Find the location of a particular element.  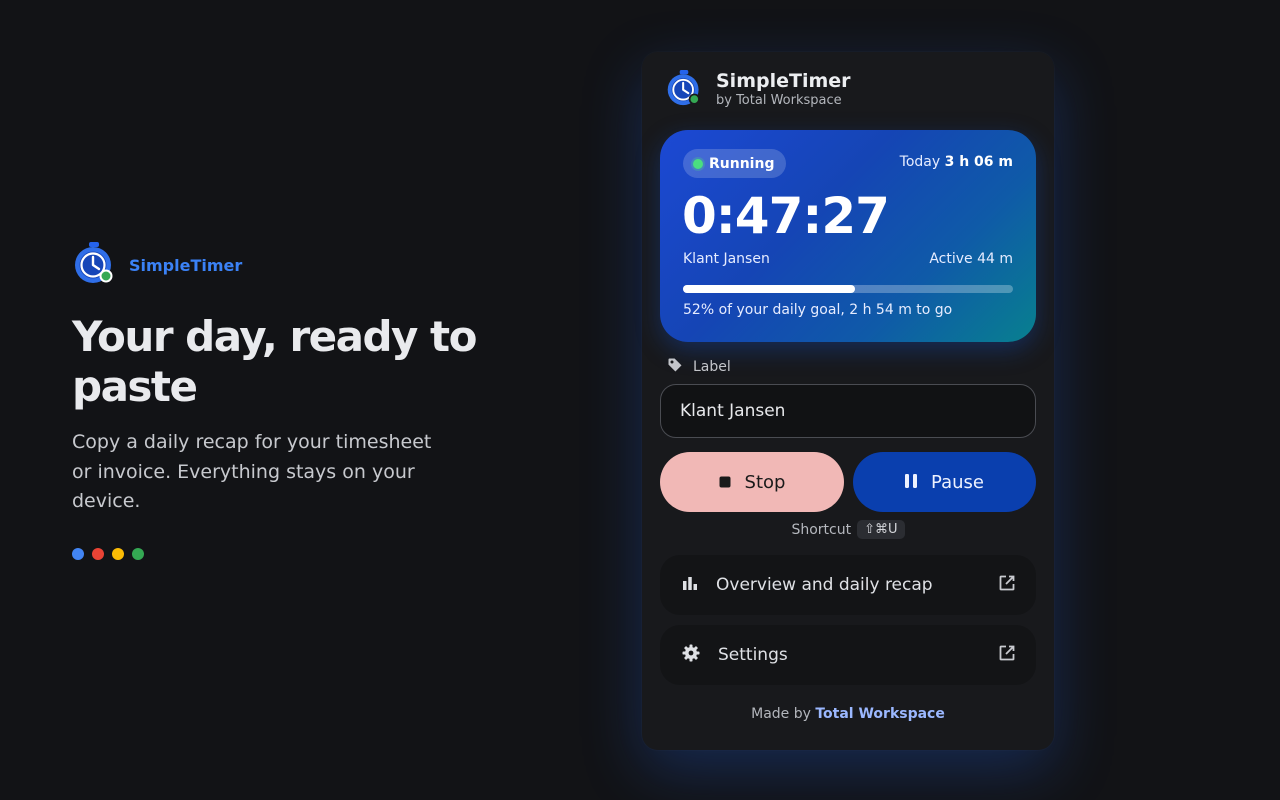

goal-progress-bar is located at coordinates (848, 289).